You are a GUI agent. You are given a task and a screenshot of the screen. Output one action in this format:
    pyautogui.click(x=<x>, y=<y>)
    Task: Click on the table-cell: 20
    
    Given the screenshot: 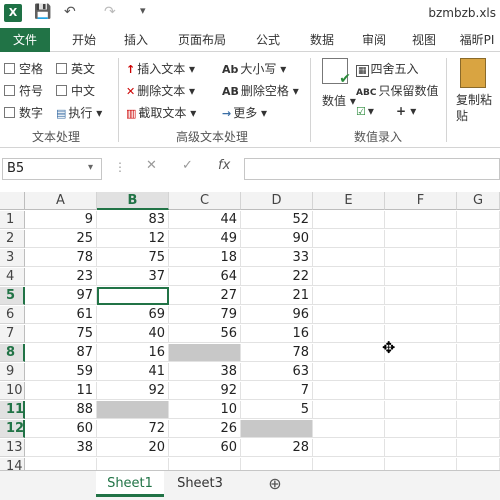 What is the action you would take?
    pyautogui.click(x=133, y=448)
    